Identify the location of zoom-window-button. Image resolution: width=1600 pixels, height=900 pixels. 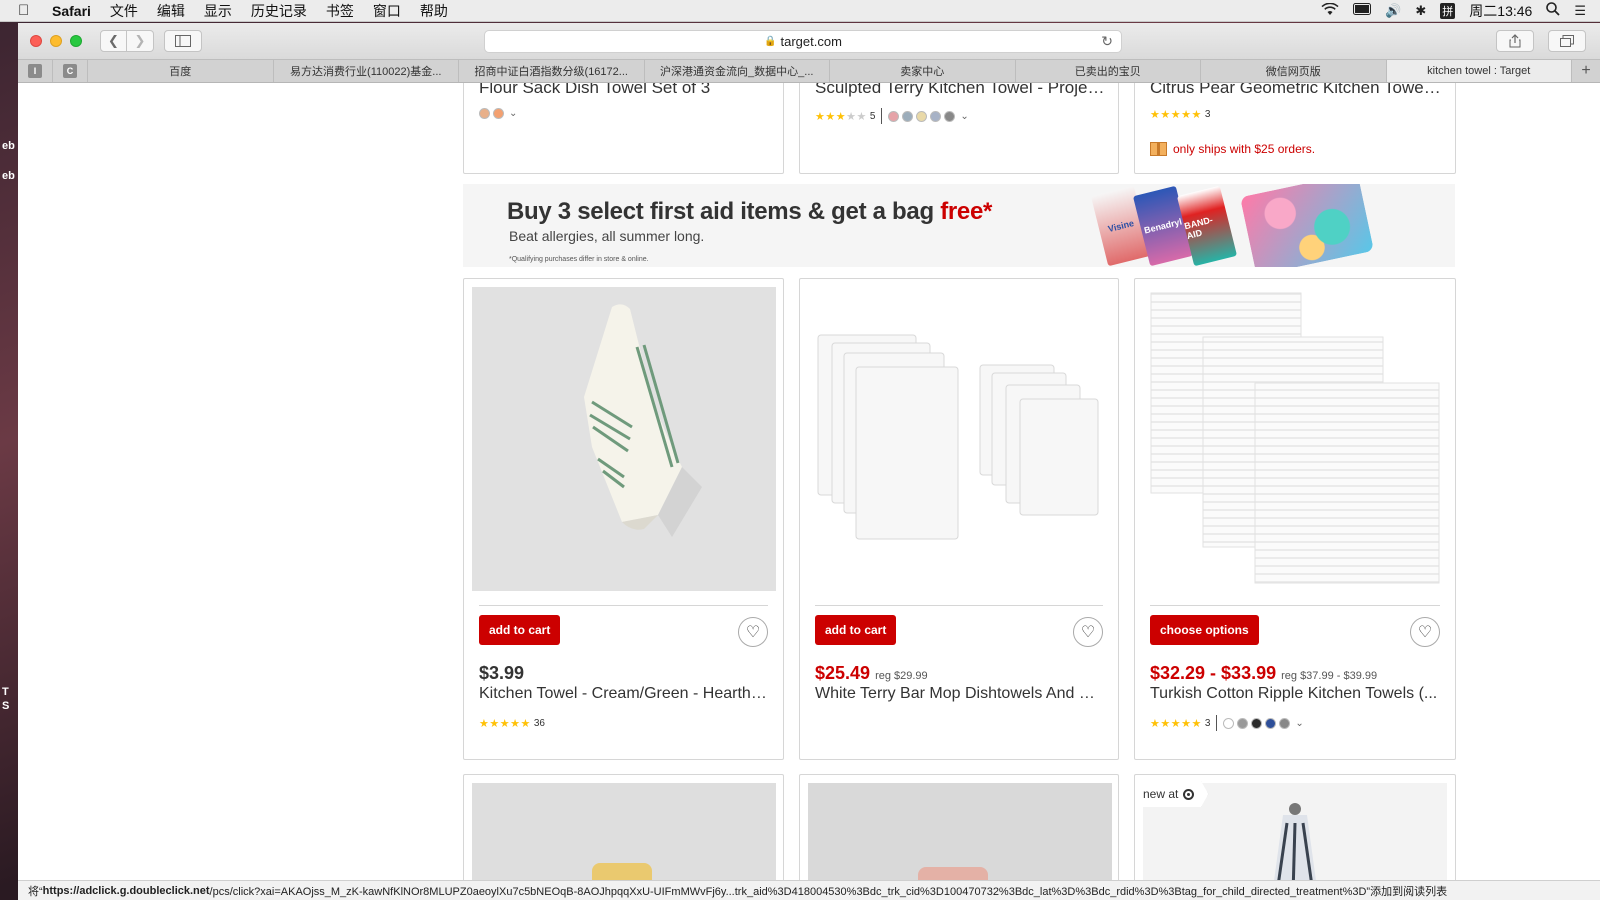
(76, 41).